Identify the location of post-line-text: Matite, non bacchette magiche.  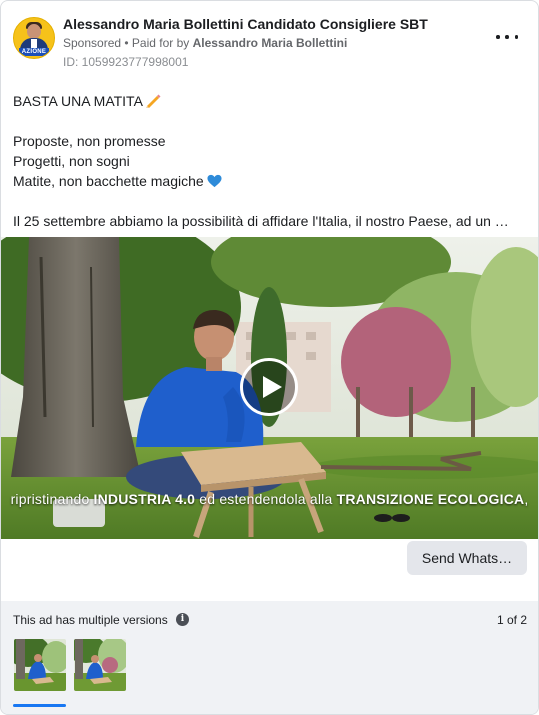
(108, 181).